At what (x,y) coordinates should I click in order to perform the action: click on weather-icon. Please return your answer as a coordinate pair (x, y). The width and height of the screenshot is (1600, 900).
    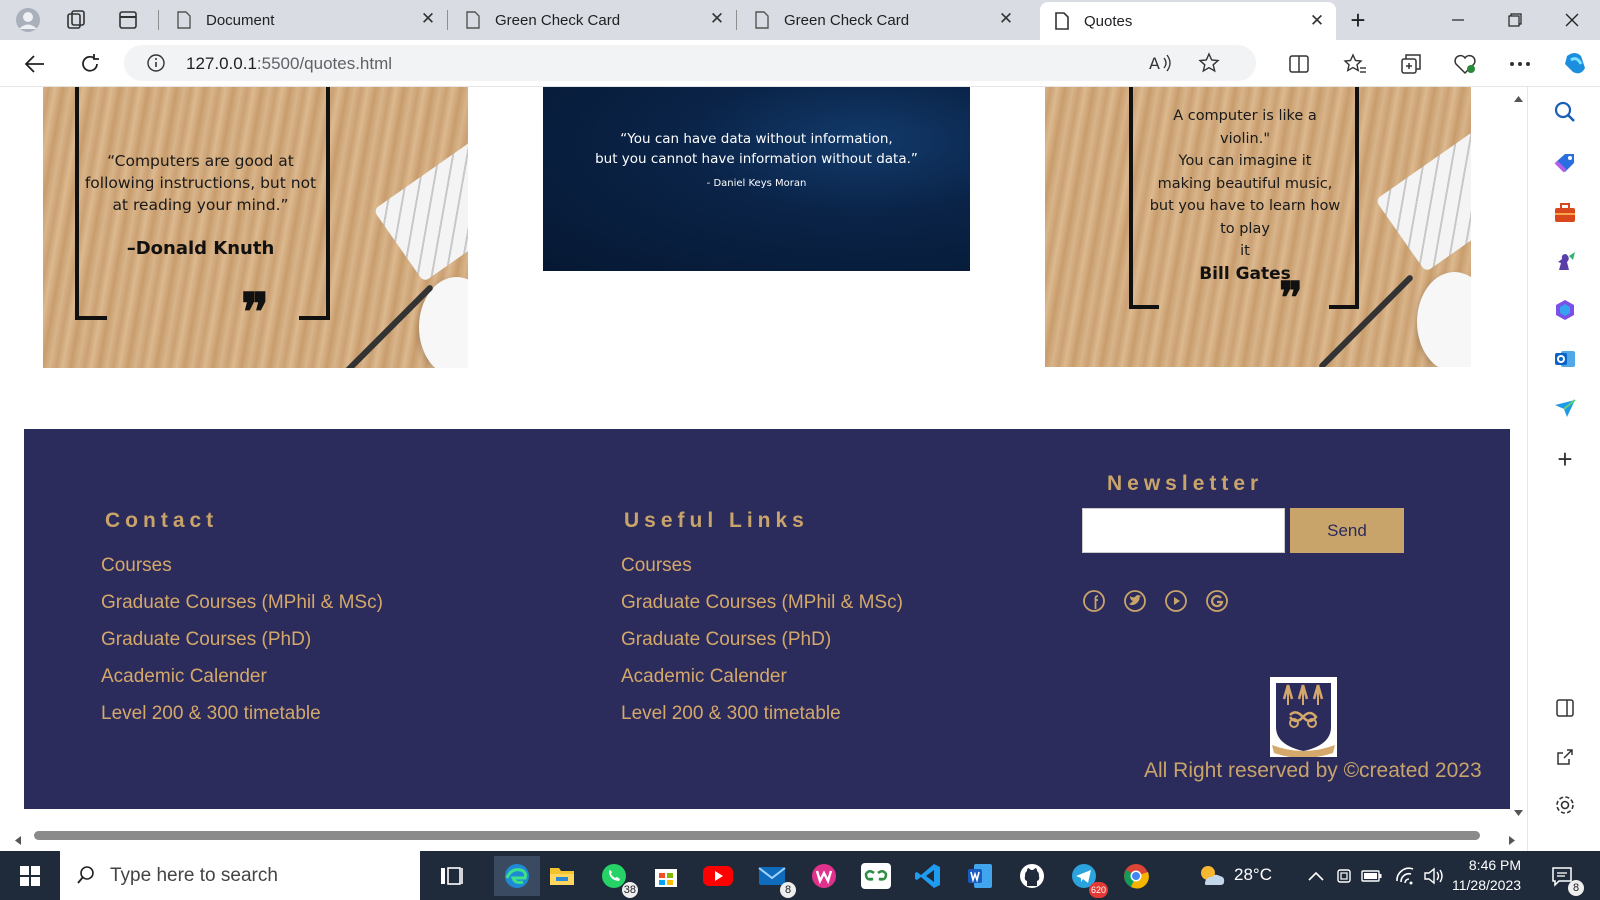
    Looking at the image, I should click on (1212, 876).